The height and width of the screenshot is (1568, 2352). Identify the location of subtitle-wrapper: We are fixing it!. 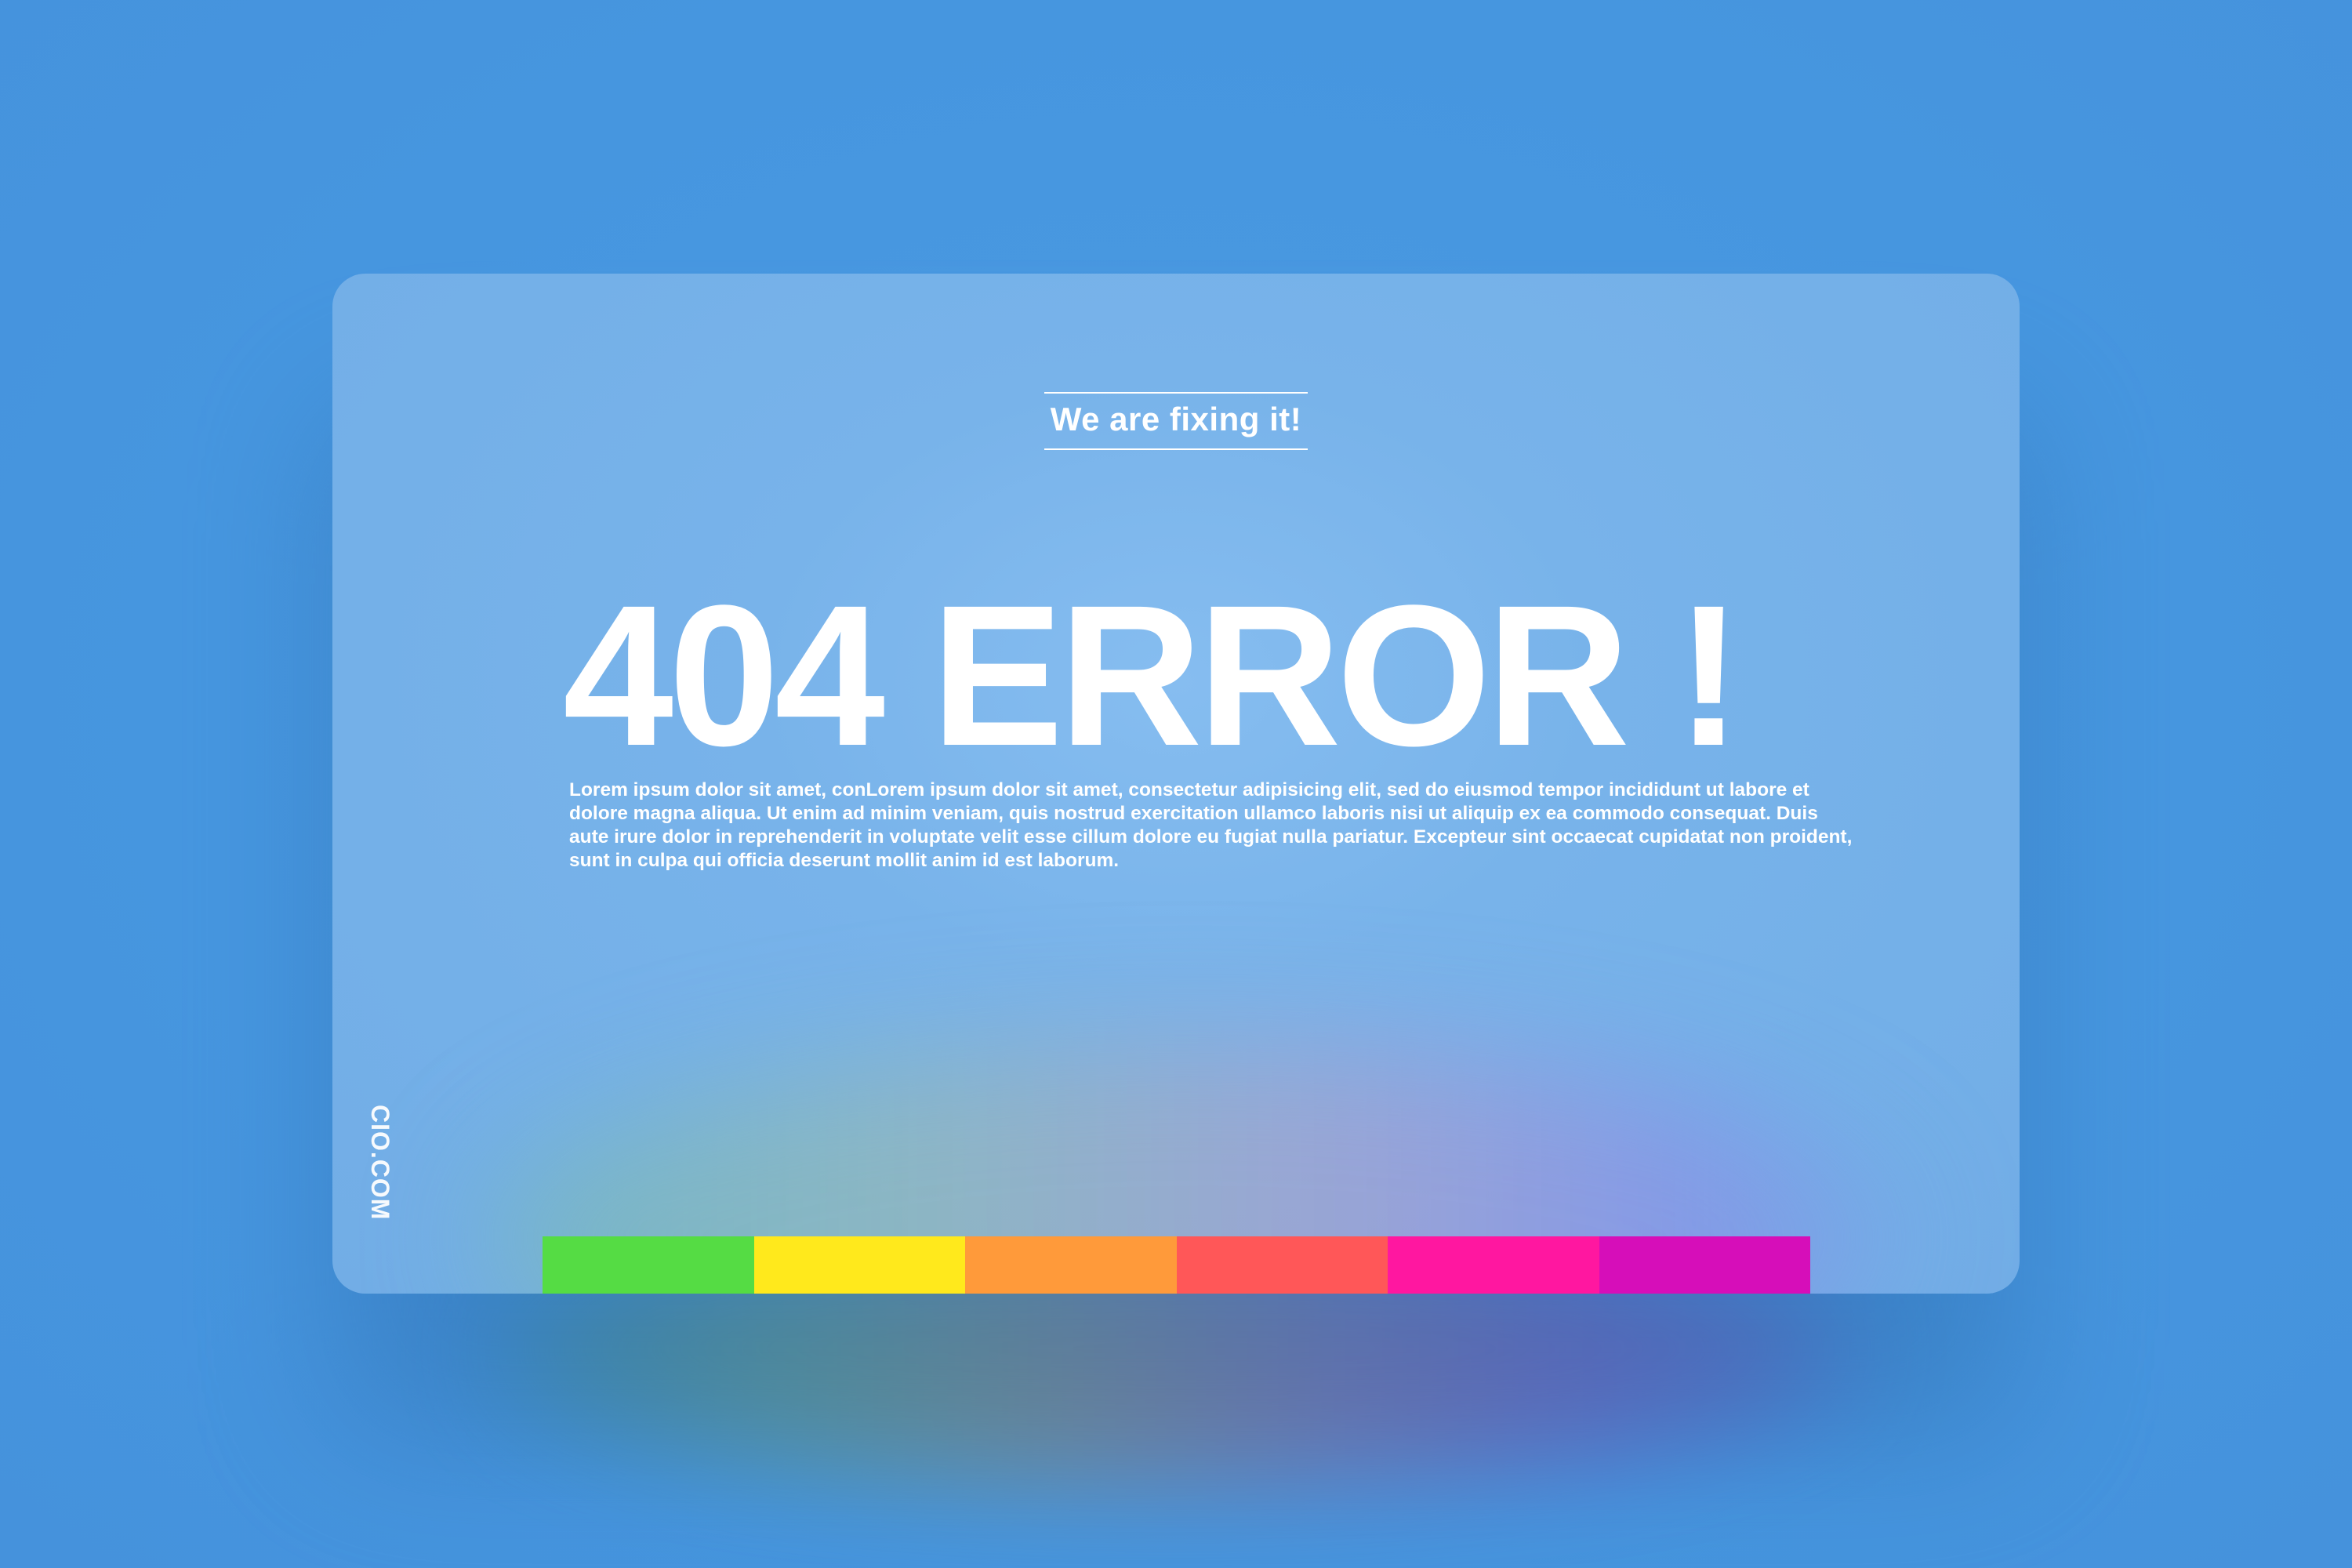
(1176, 421).